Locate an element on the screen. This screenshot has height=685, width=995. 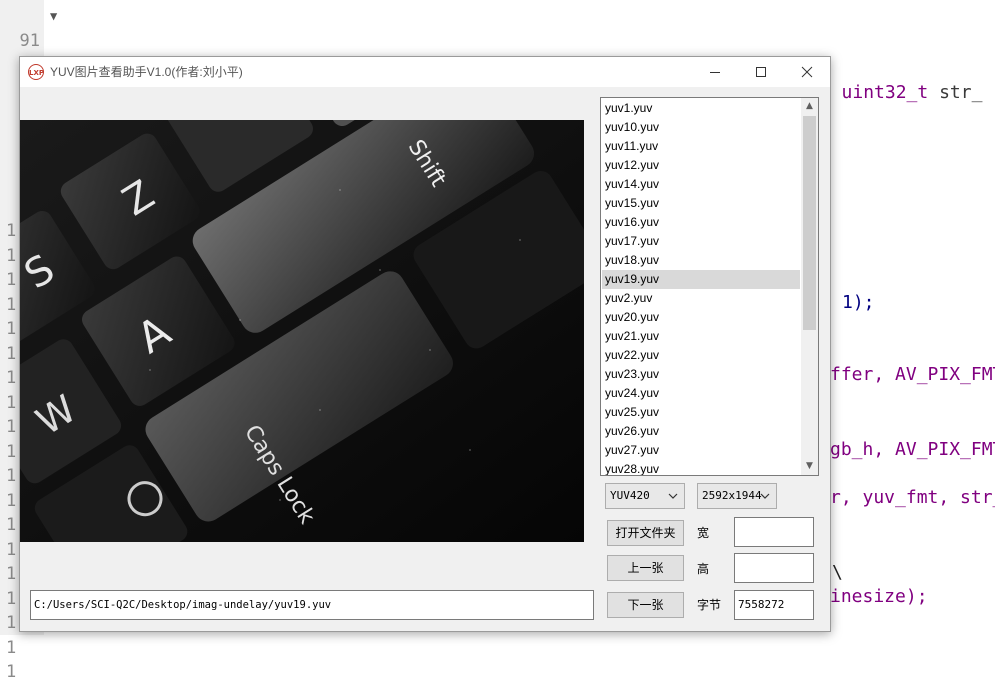
close-button is located at coordinates (807, 72).